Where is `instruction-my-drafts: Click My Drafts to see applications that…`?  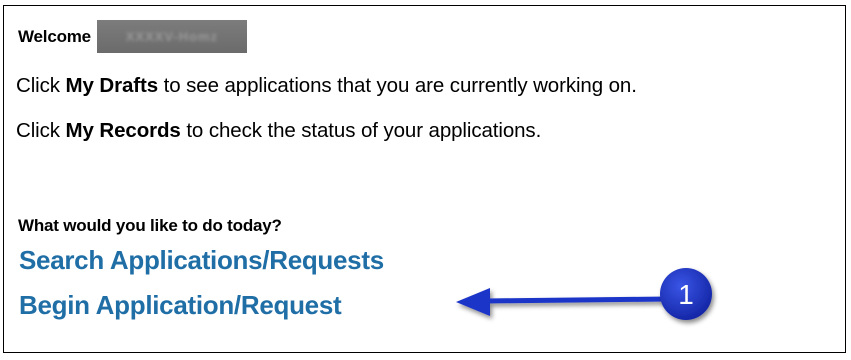 instruction-my-drafts: Click My Drafts to see applications that… is located at coordinates (326, 86).